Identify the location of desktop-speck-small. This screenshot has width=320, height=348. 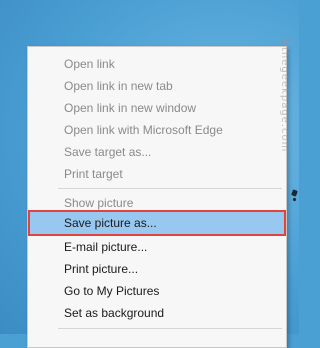
(294, 199).